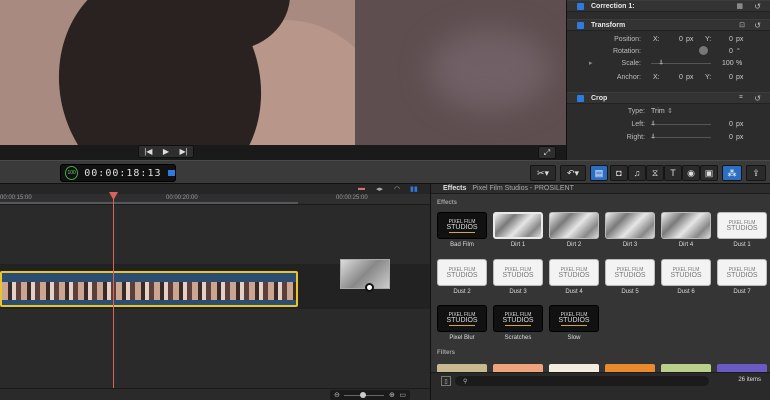 The height and width of the screenshot is (400, 770). Describe the element at coordinates (627, 39) in the screenshot. I see `position-label: Position:` at that location.